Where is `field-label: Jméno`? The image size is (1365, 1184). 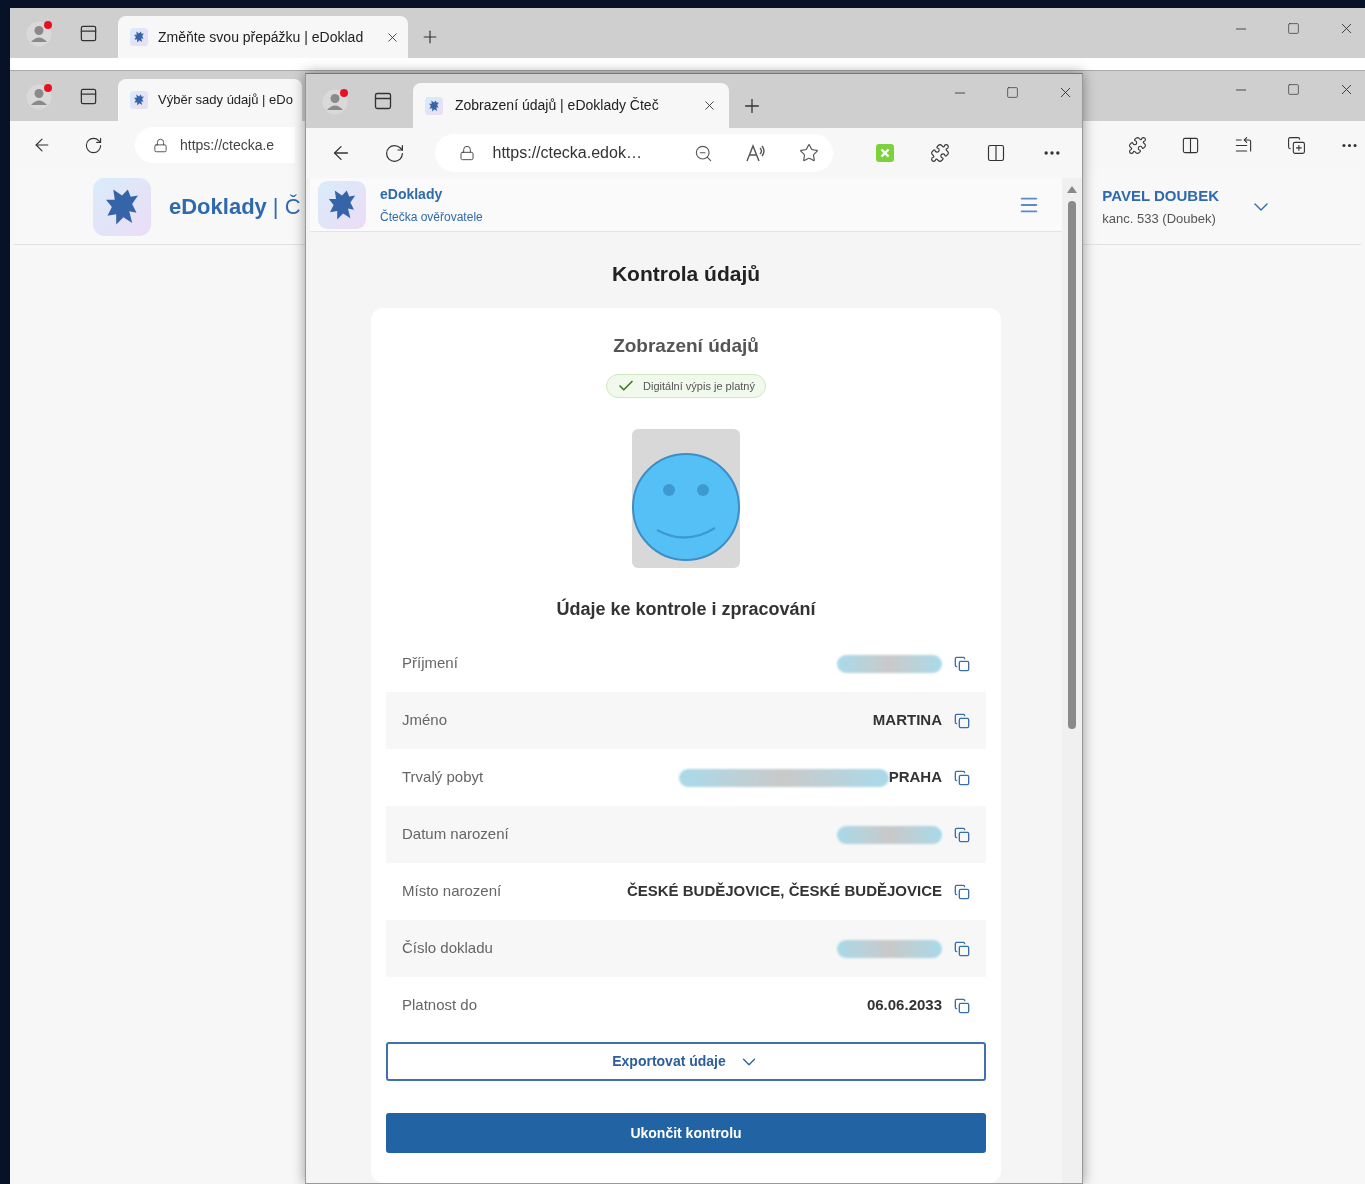 field-label: Jméno is located at coordinates (425, 720).